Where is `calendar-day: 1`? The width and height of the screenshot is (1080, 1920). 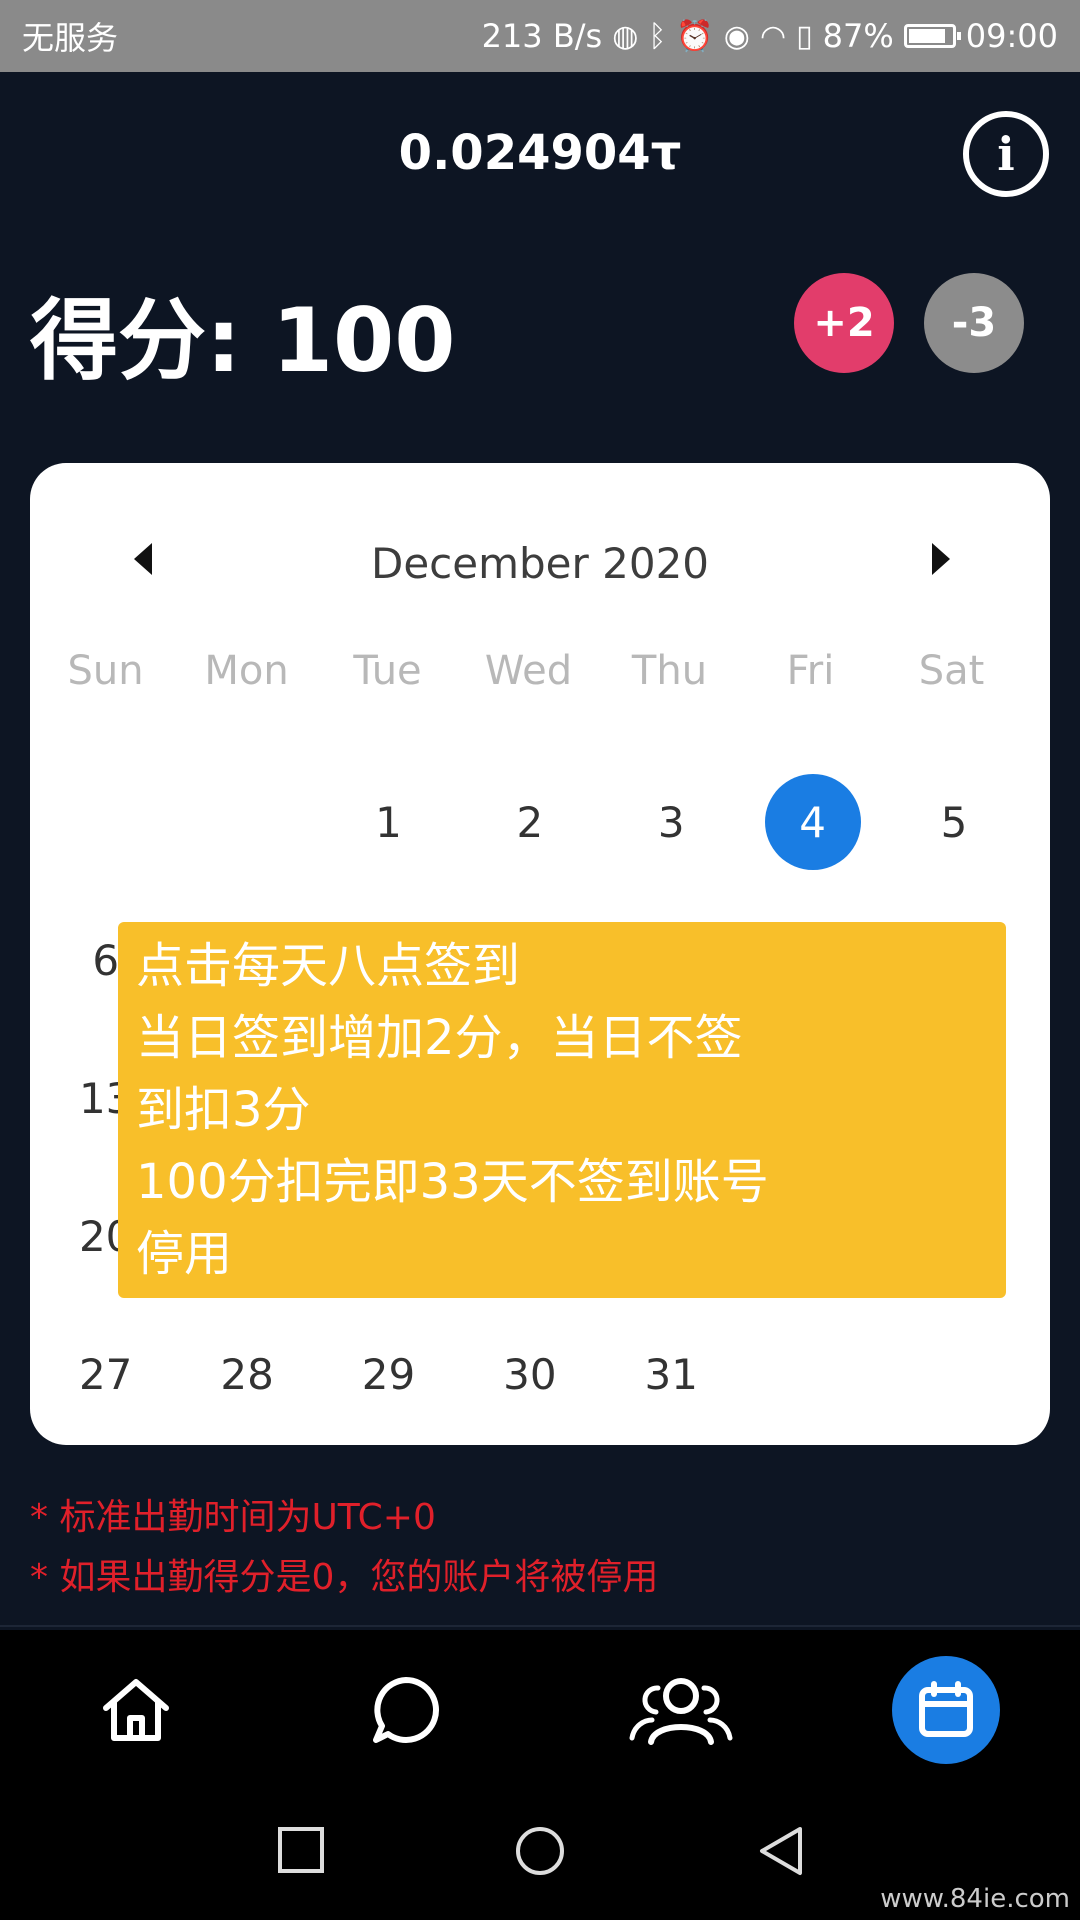 calendar-day: 1 is located at coordinates (388, 822).